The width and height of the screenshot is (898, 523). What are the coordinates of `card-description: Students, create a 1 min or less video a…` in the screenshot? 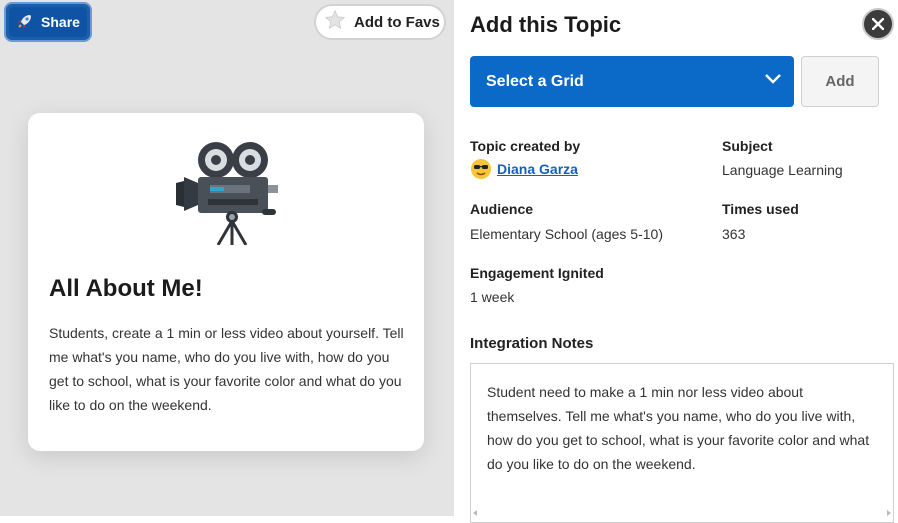 It's located at (226, 369).